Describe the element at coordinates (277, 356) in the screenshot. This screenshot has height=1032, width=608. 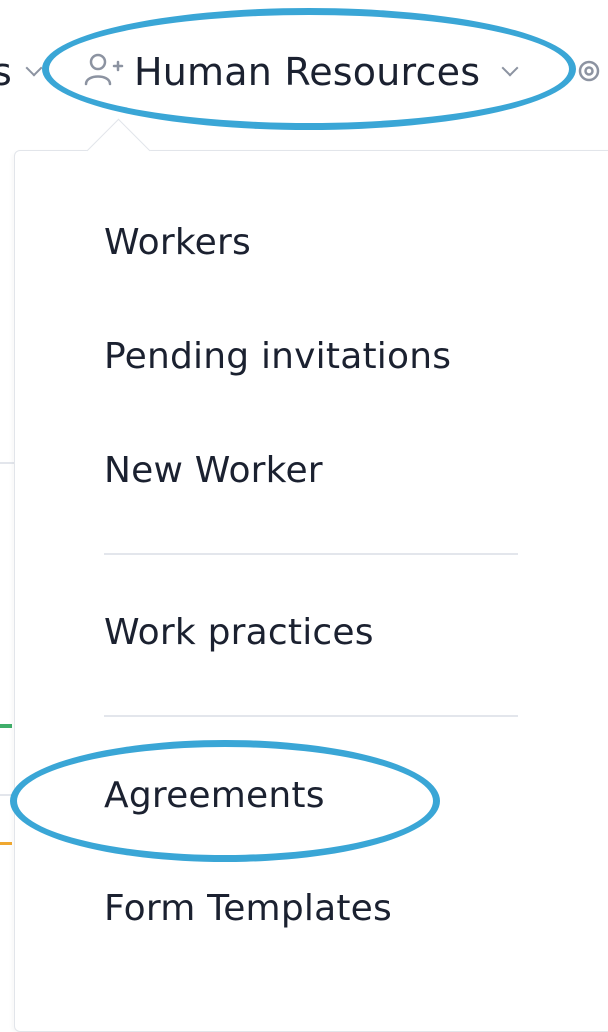
I see `menu-item-pending-invitations: Pending invitations` at that location.